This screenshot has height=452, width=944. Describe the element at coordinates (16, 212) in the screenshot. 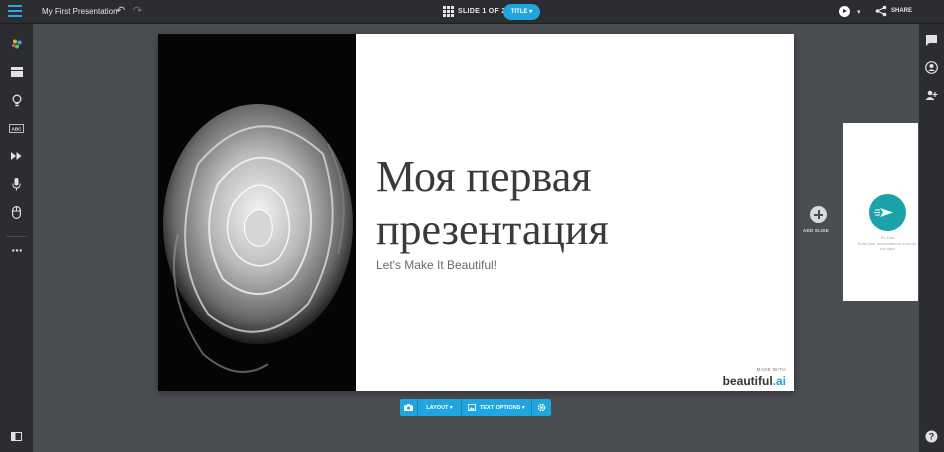

I see `mouse-icon` at that location.